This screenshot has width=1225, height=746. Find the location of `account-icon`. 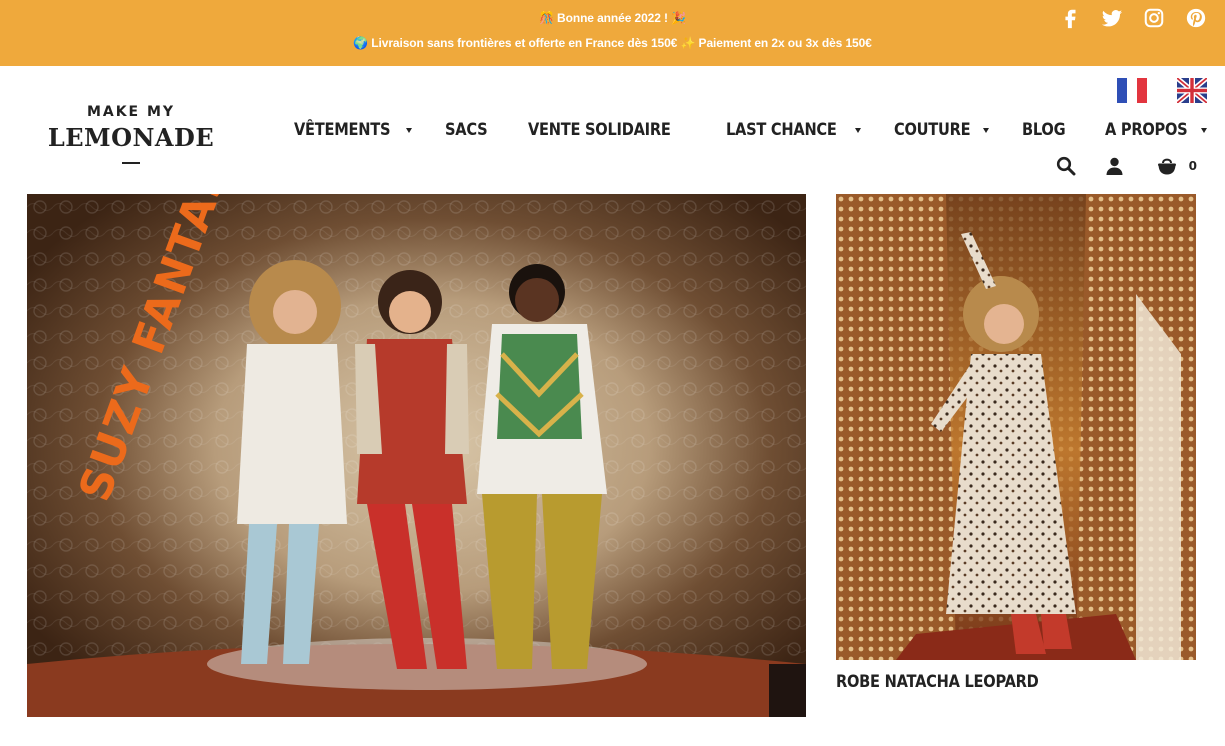

account-icon is located at coordinates (1114, 166).